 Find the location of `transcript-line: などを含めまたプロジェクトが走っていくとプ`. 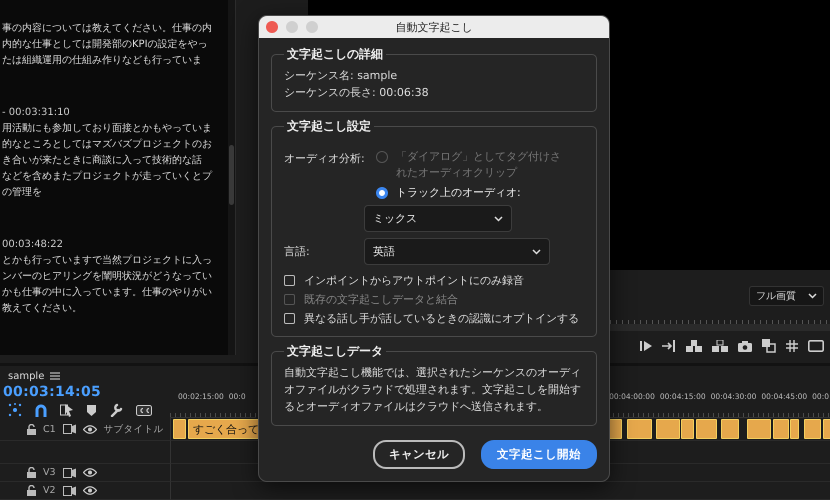

transcript-line: などを含めまたプロジェクトが走っていくとプ is located at coordinates (108, 177).